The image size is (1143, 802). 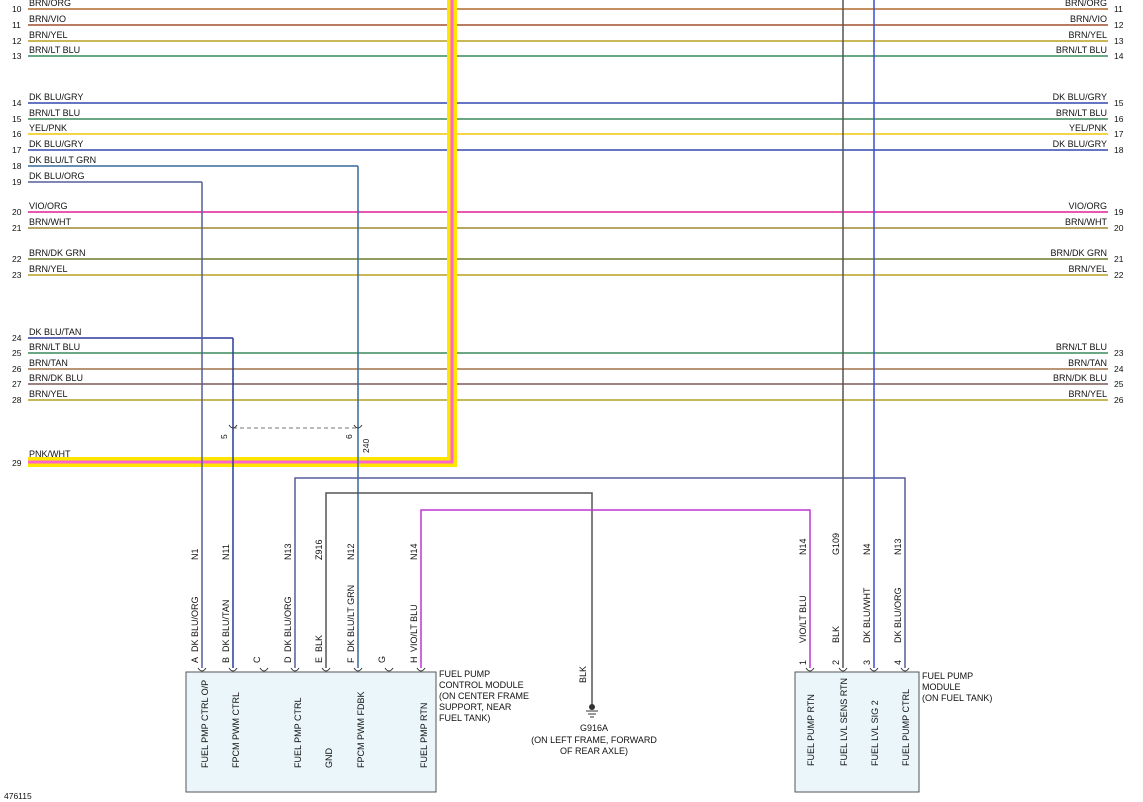 I want to click on left-pin-21: 21, so click(x=17, y=228).